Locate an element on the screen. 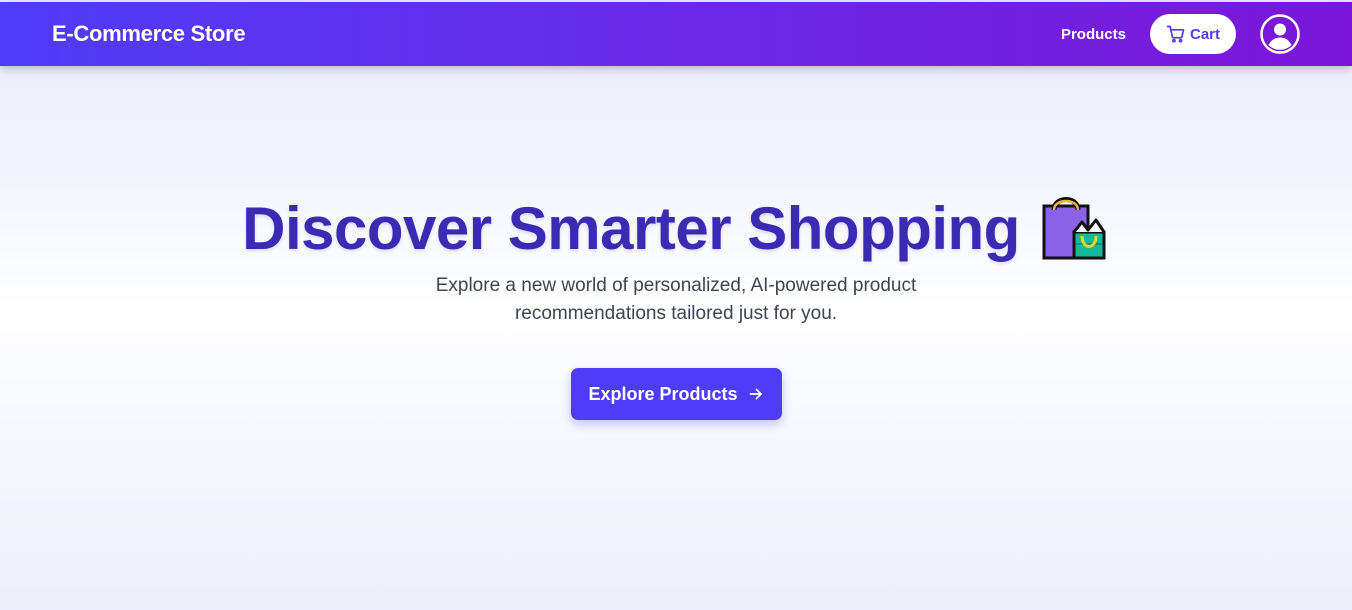  cart-label: Cart is located at coordinates (1204, 34).